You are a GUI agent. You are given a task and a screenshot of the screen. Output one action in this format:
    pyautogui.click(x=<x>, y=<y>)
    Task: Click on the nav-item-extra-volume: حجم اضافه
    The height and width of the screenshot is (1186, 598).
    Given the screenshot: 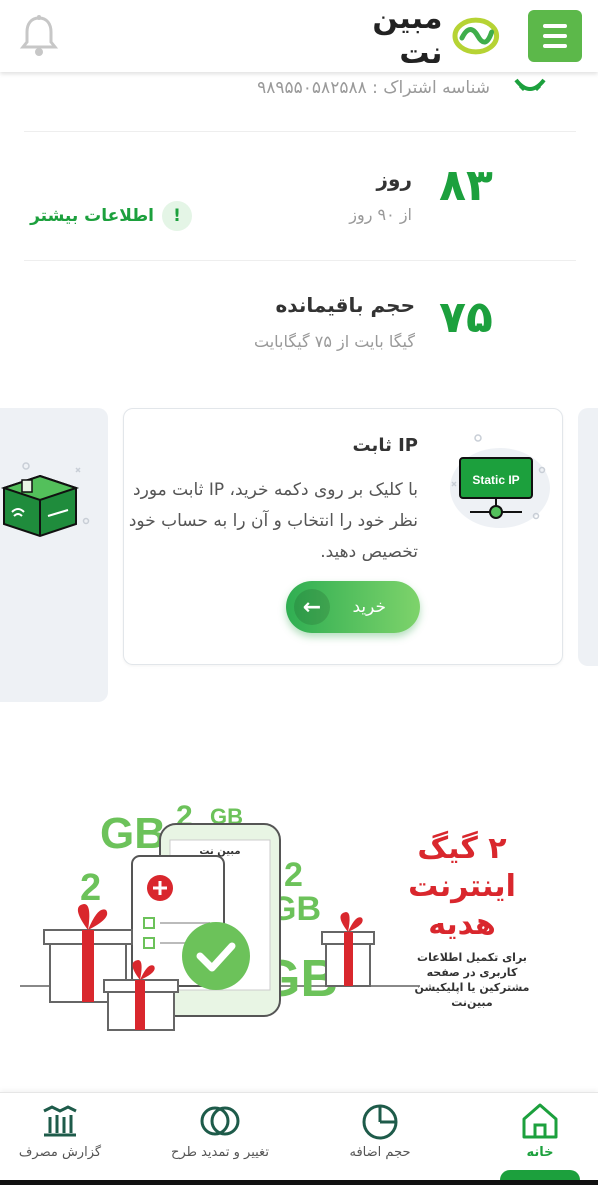 What is the action you would take?
    pyautogui.click(x=380, y=1134)
    